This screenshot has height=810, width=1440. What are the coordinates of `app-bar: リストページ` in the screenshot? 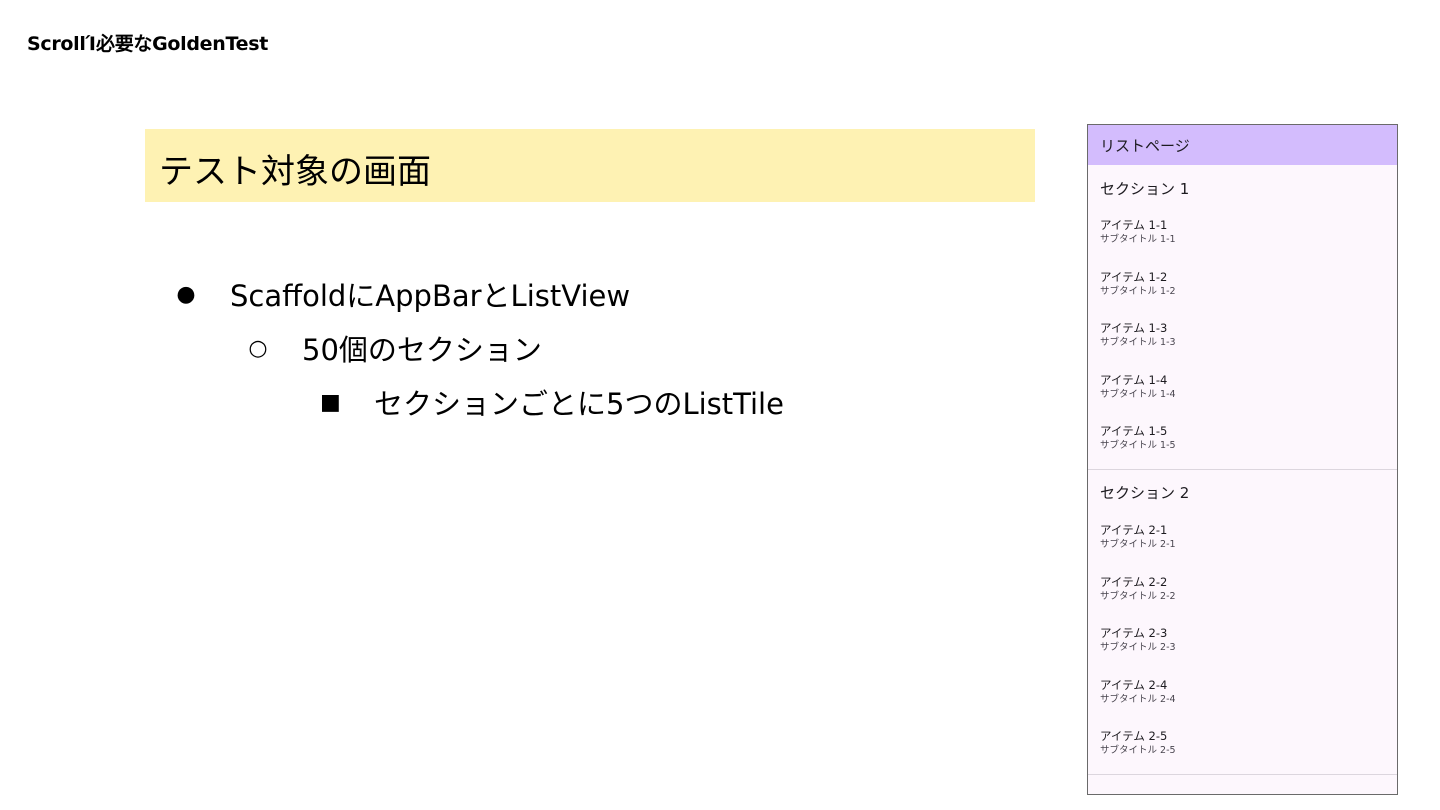 It's located at (1242, 145).